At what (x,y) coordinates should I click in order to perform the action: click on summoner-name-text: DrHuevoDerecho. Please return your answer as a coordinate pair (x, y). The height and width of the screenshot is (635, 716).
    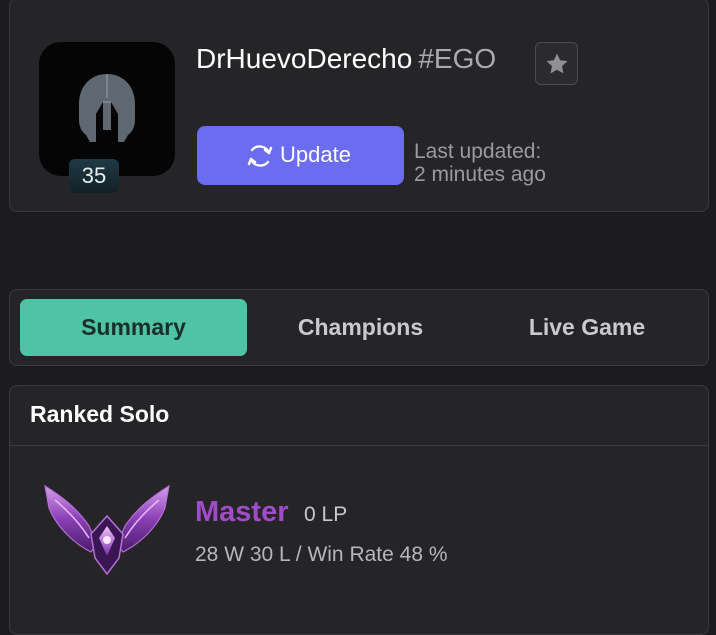
    Looking at the image, I should click on (304, 58).